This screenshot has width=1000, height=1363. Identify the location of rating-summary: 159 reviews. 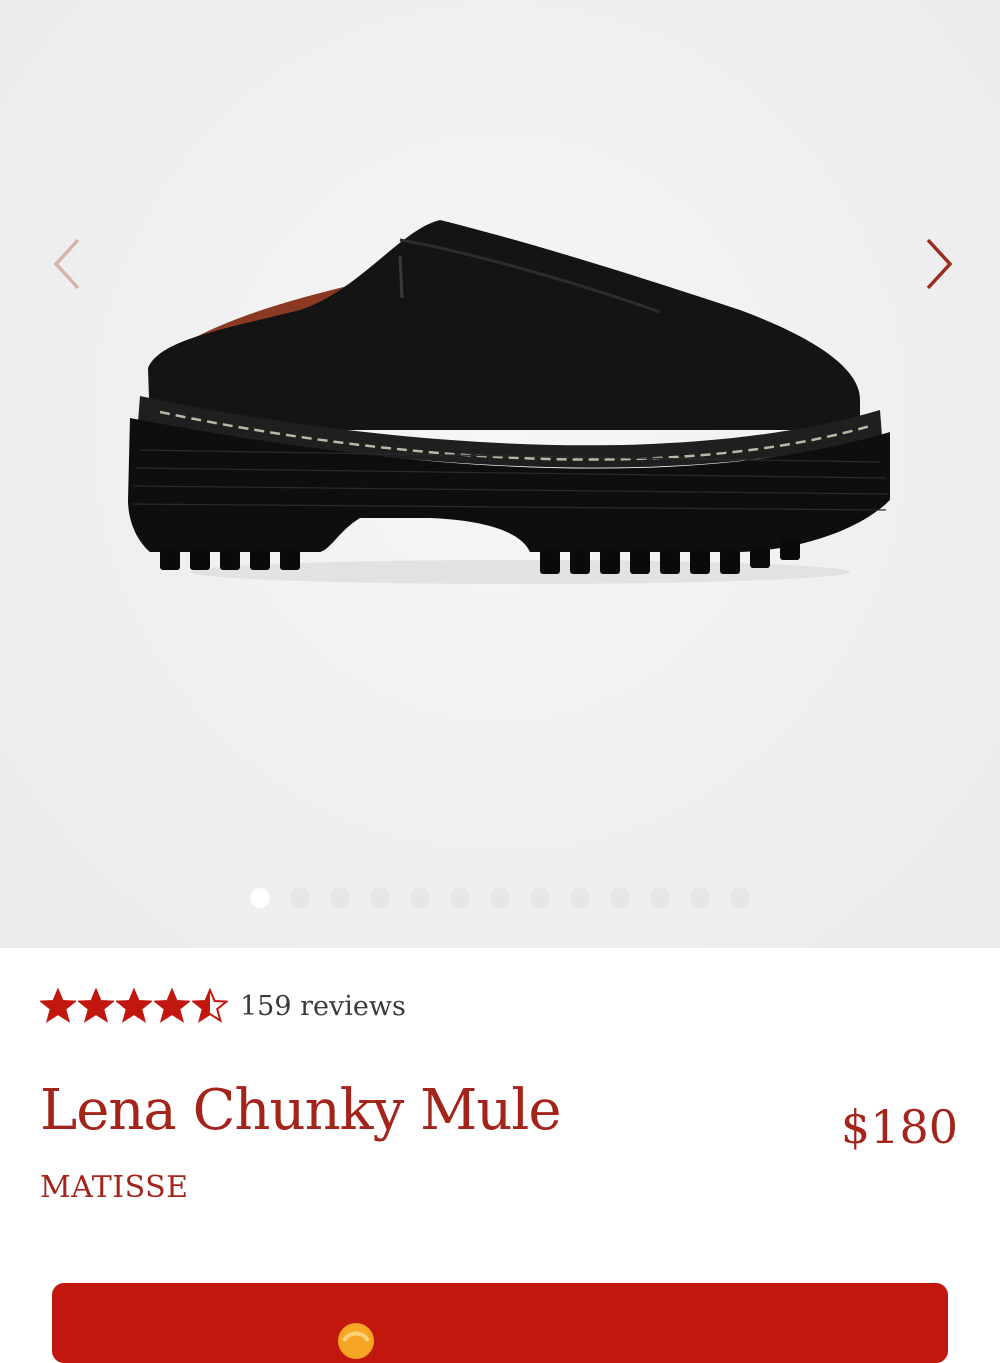
(223, 1006).